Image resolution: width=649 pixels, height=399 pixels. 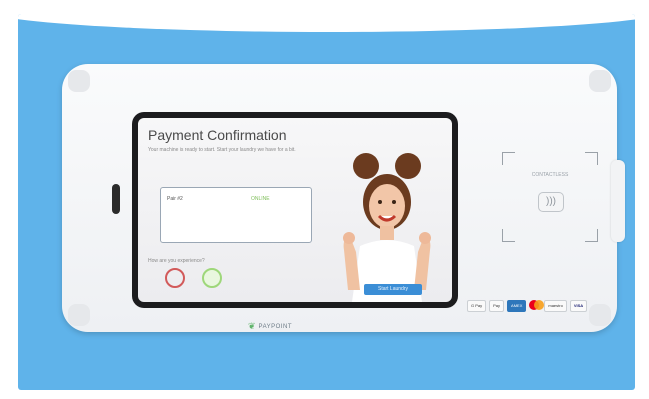 I want to click on feedback-question: How are you experience?, so click(x=176, y=261).